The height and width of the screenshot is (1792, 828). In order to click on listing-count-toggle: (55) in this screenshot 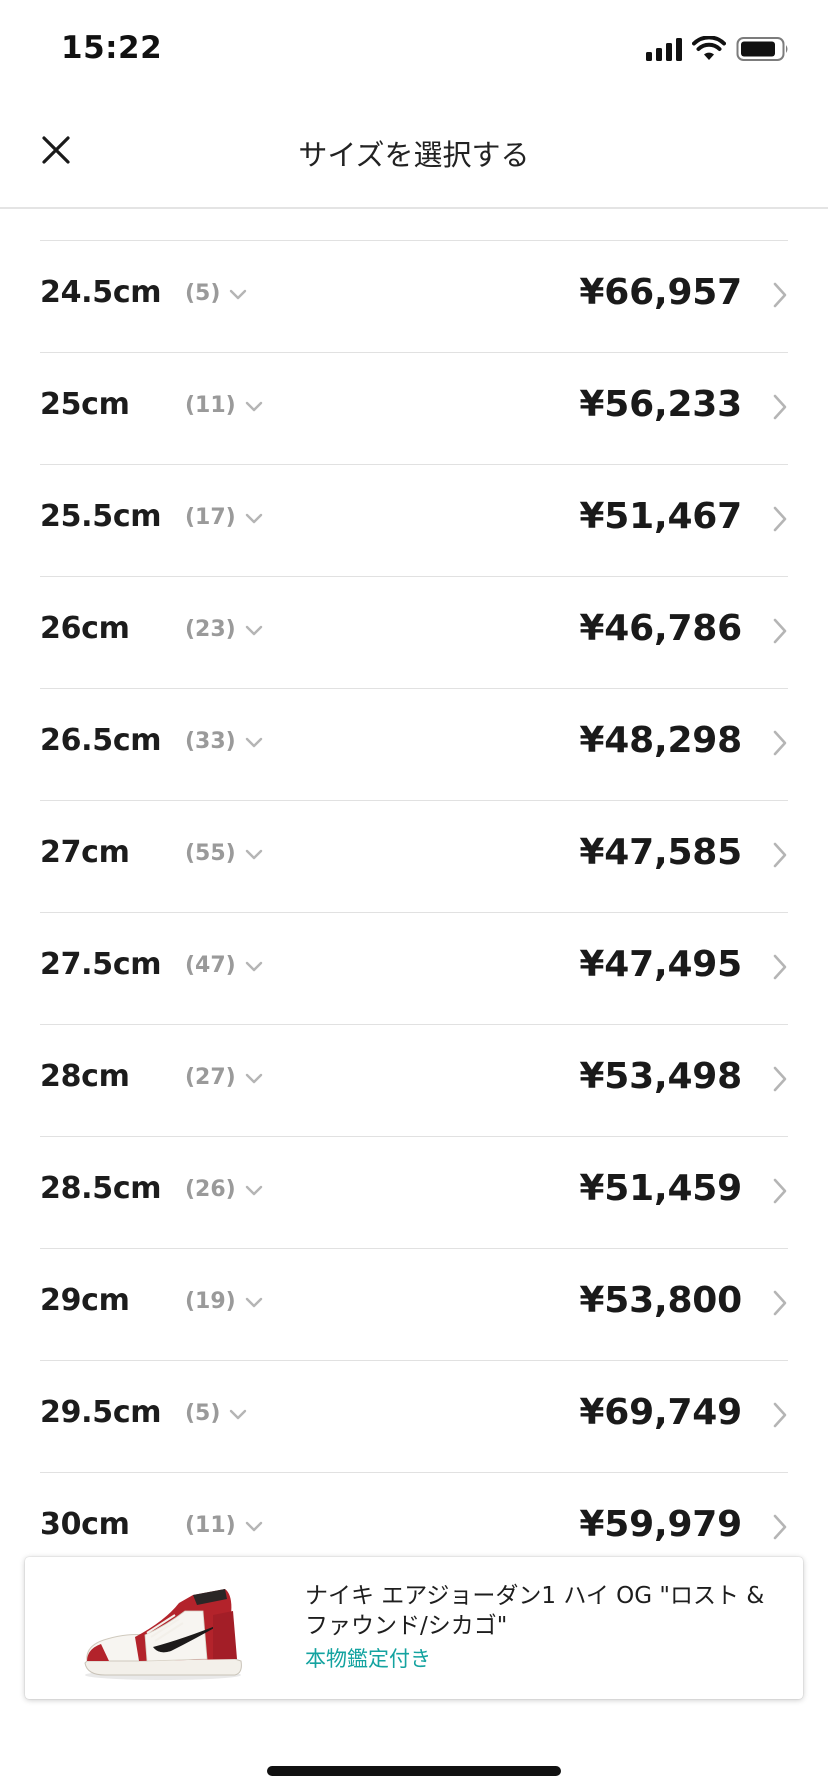, I will do `click(224, 853)`.